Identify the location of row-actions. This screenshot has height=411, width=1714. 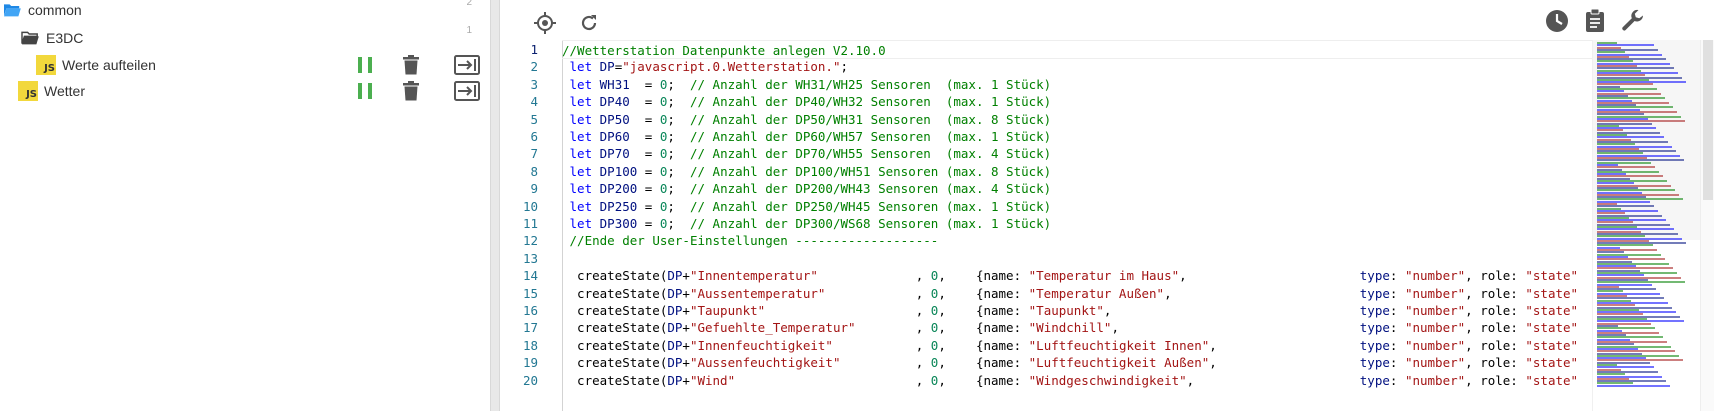
(419, 91).